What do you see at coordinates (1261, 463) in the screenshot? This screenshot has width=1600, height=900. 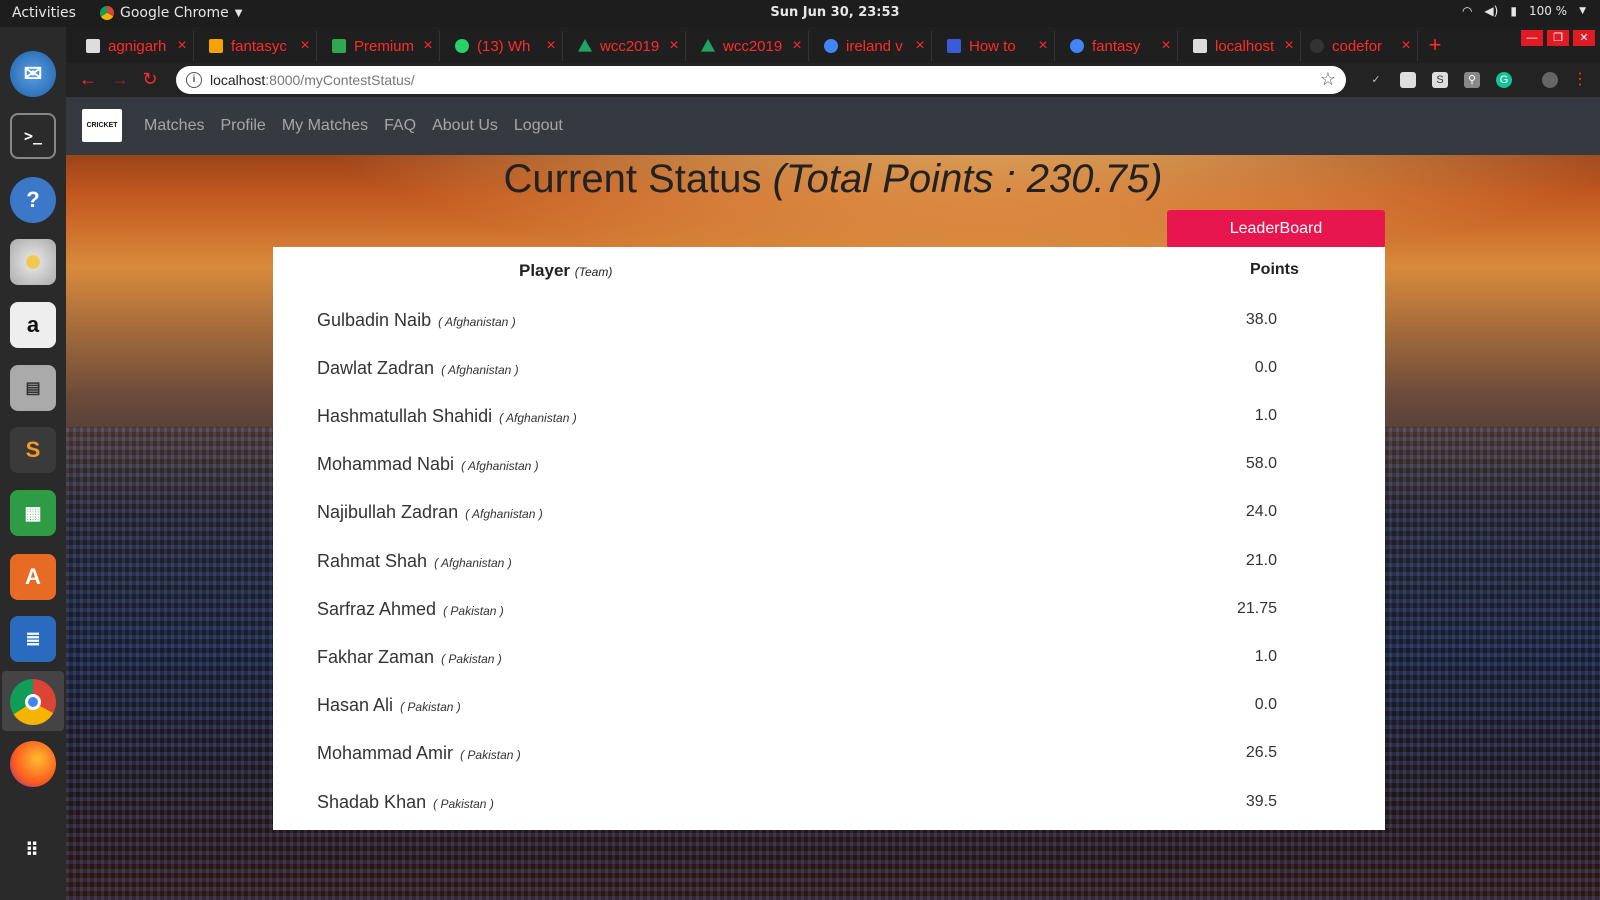 I see `player-points: 58.0` at bounding box center [1261, 463].